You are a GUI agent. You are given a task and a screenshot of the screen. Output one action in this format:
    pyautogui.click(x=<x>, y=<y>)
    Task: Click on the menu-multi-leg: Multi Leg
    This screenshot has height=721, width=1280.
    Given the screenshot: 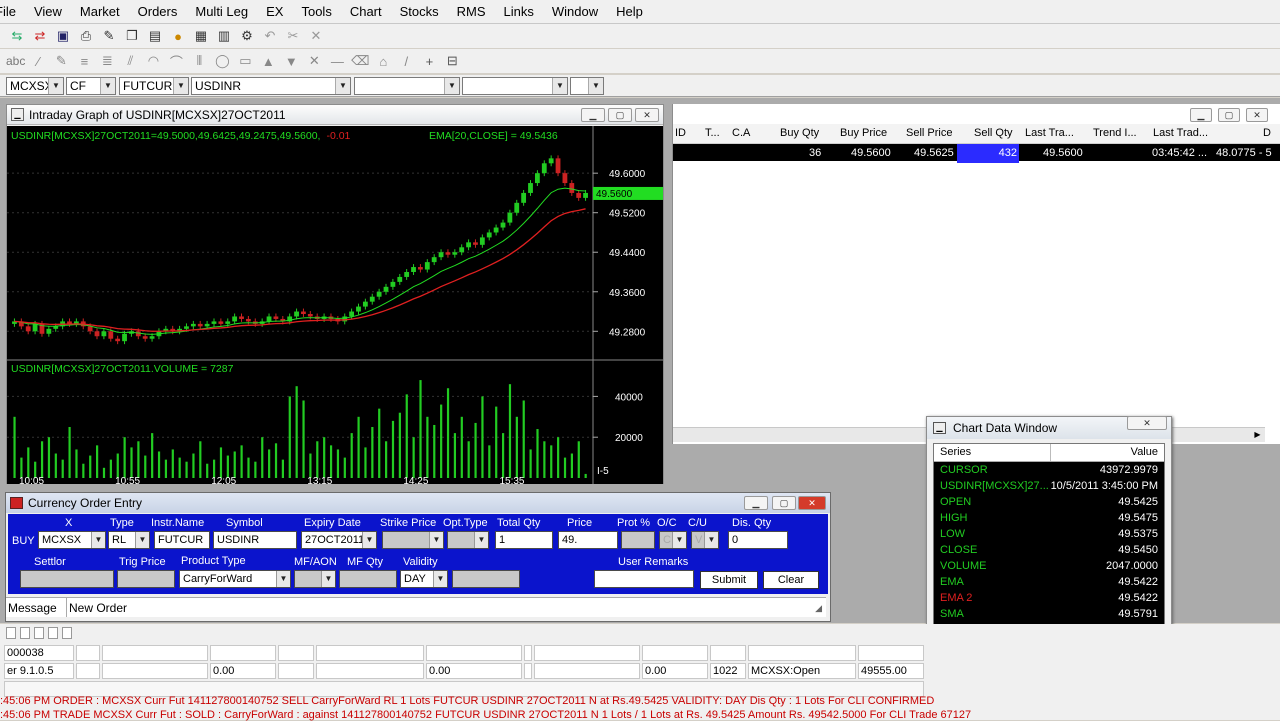 What is the action you would take?
    pyautogui.click(x=221, y=12)
    